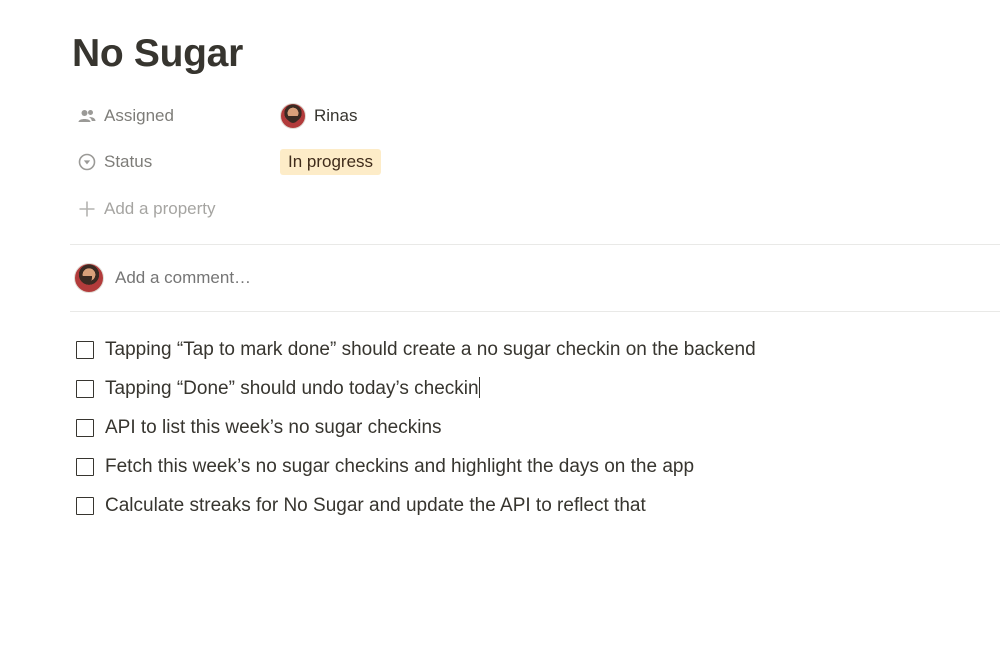 This screenshot has height=660, width=1000. What do you see at coordinates (336, 115) in the screenshot?
I see `assignee-name: Rinas` at bounding box center [336, 115].